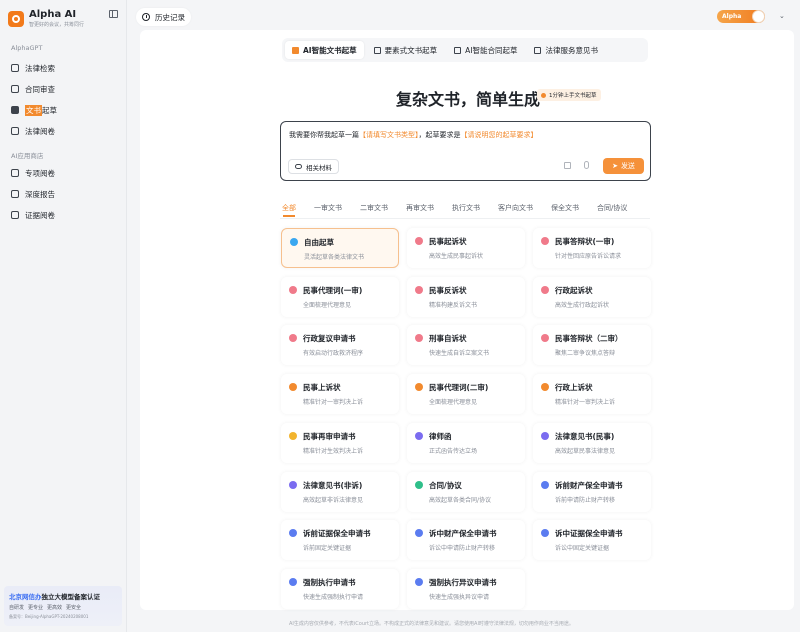  Describe the element at coordinates (586, 165) in the screenshot. I see `microphone-icon` at that location.